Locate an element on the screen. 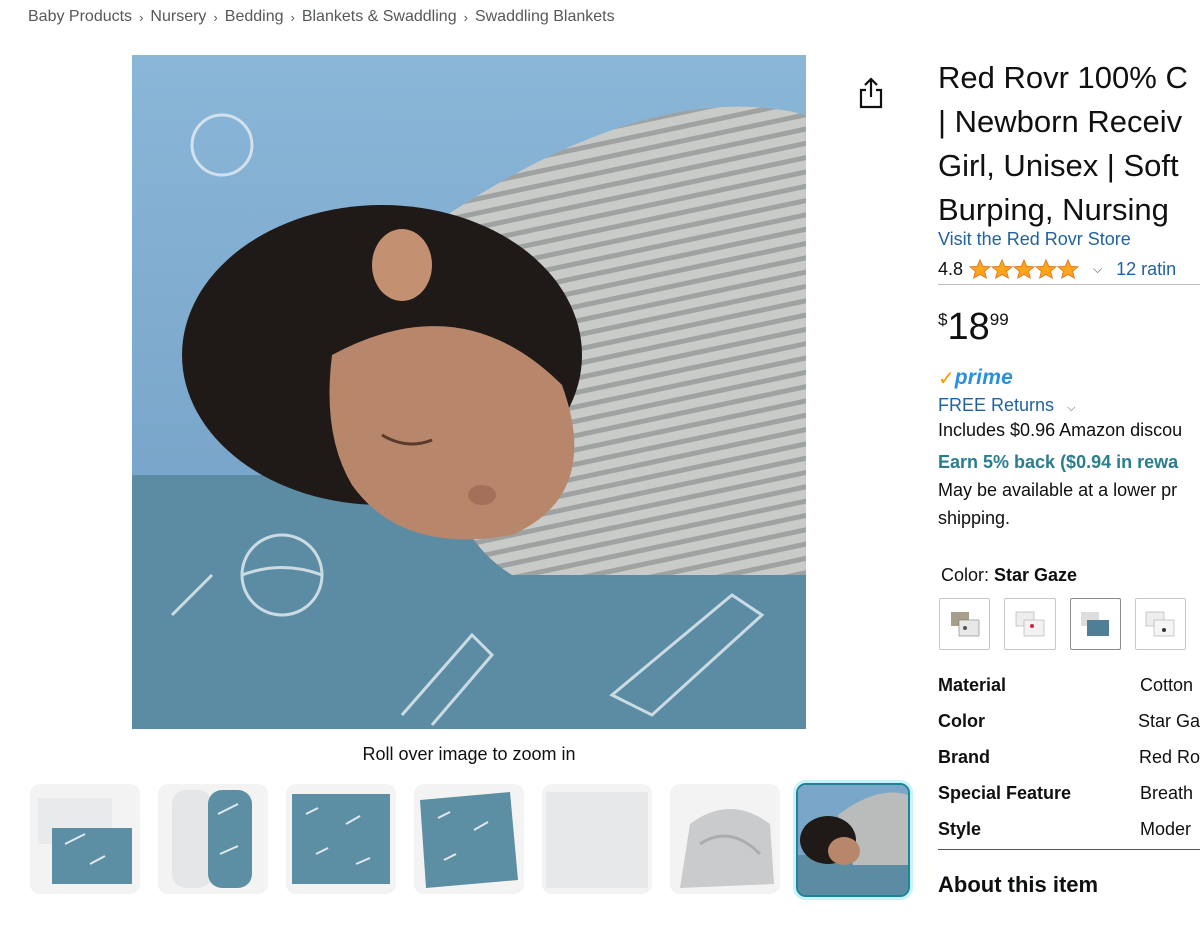 This screenshot has width=1200, height=925. prime-label: prime is located at coordinates (983, 377).